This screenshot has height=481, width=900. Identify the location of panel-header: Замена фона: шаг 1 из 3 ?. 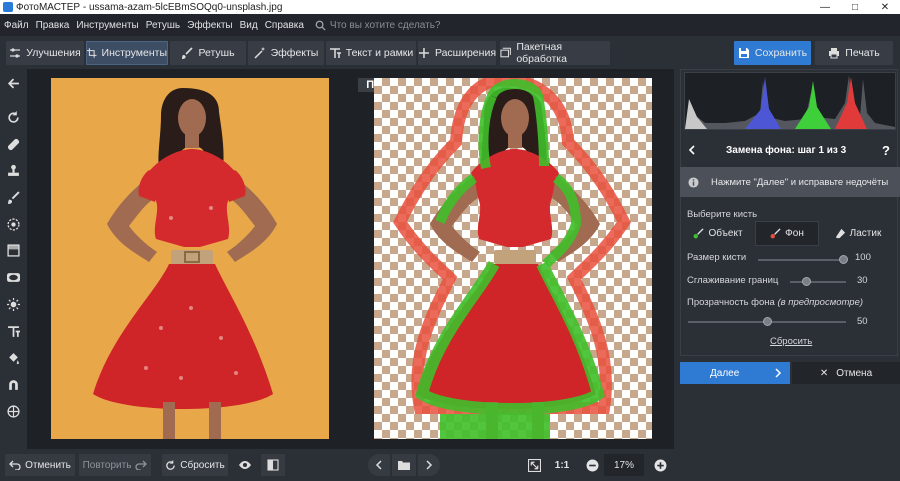
(790, 150).